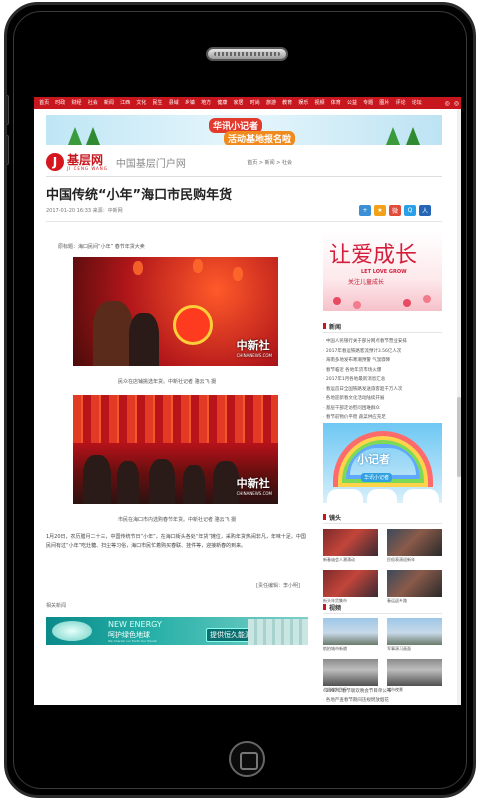 The height and width of the screenshot is (800, 480). I want to click on news-item: 春节前物价平稳 蔬菜供应充足, so click(382, 418).